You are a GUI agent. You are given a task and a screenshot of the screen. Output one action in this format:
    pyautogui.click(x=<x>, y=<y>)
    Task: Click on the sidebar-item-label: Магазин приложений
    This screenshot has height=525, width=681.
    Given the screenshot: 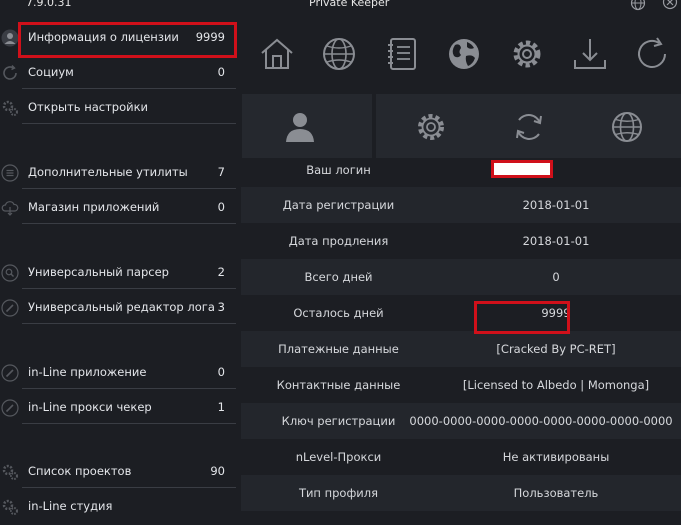 What is the action you would take?
    pyautogui.click(x=94, y=207)
    